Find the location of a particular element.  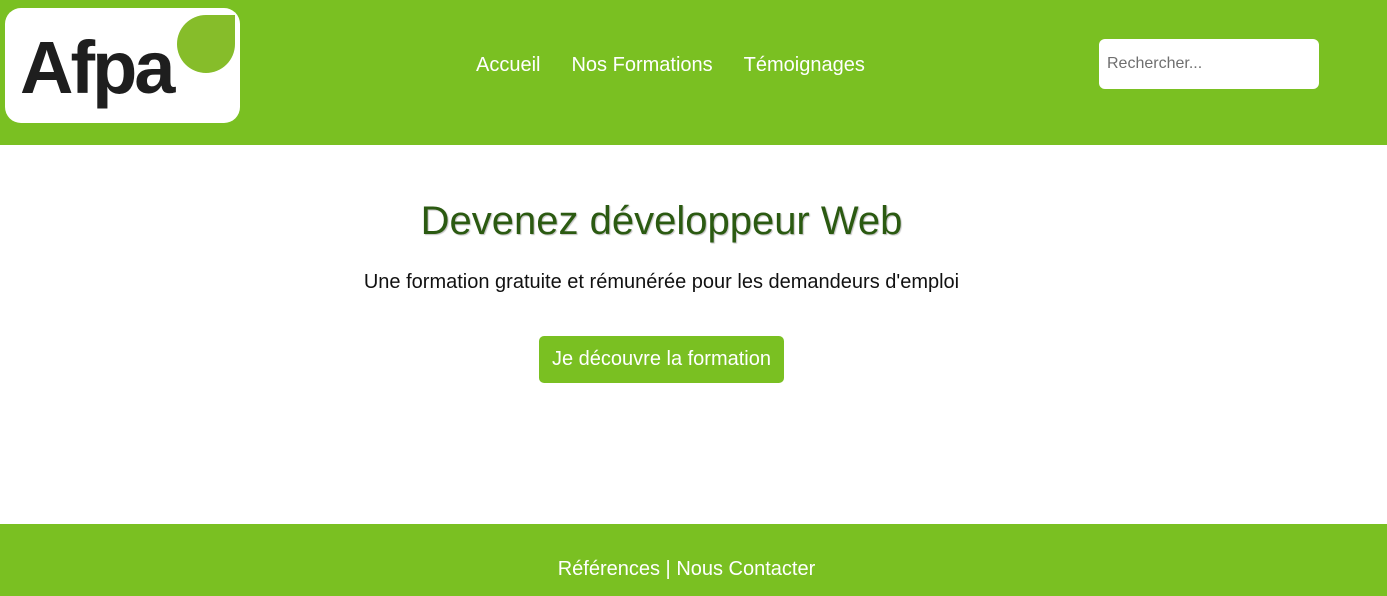

footer-link-contact: Nous Contacter is located at coordinates (745, 569).